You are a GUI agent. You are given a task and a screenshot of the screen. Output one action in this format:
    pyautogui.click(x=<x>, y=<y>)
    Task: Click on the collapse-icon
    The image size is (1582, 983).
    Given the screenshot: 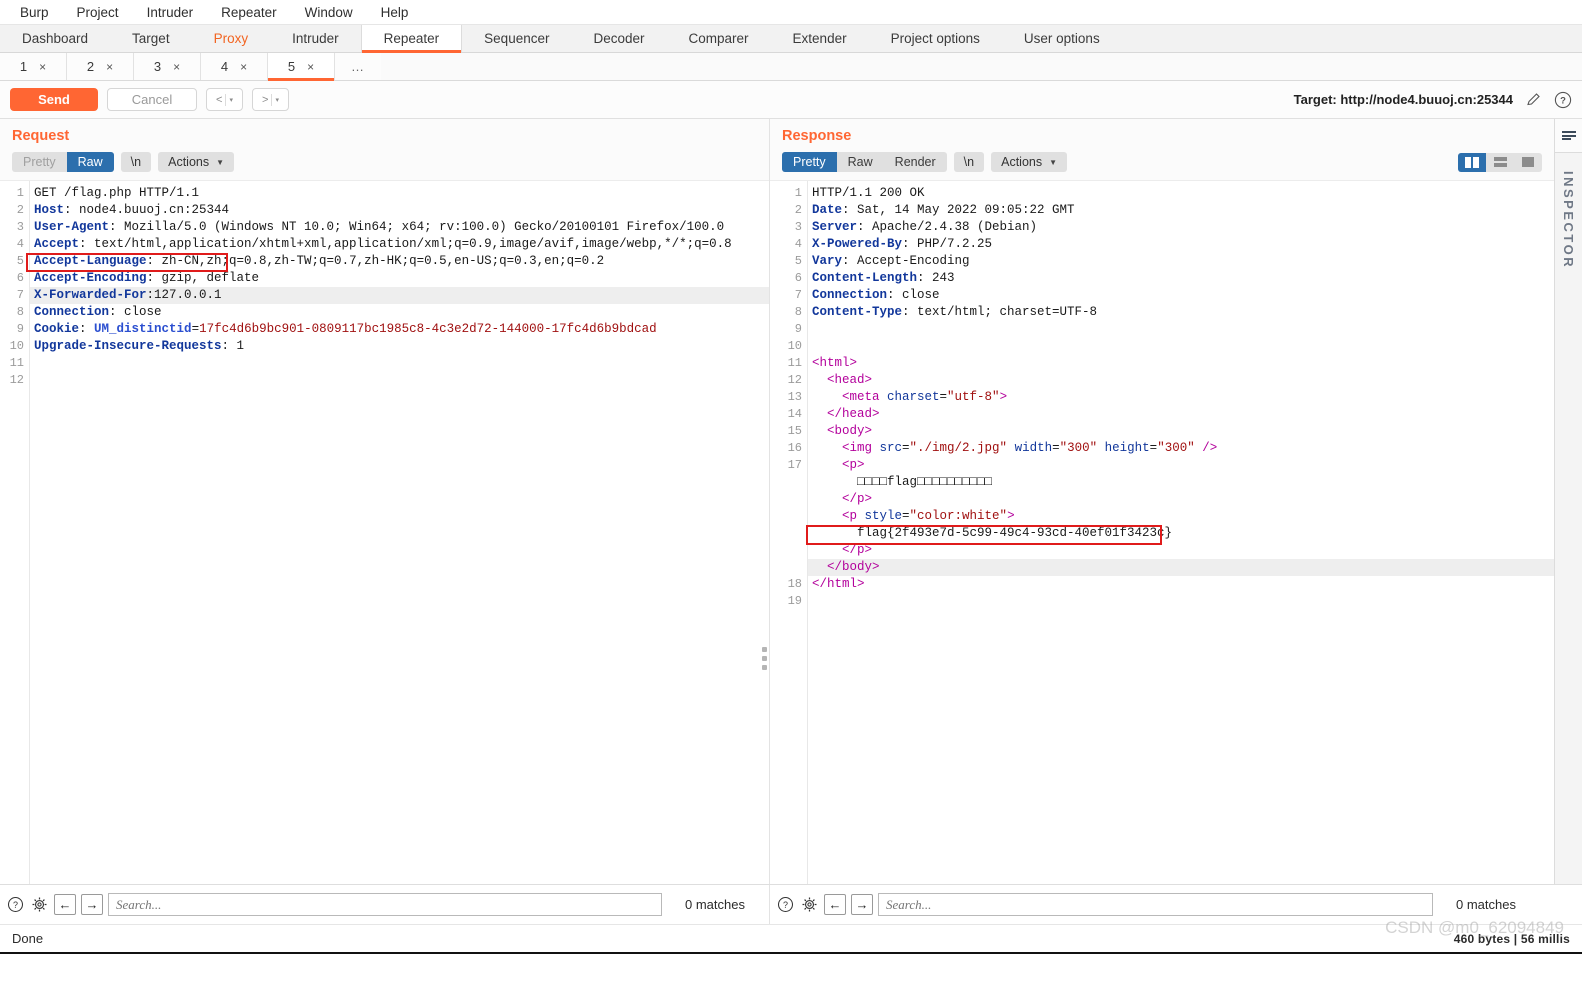 What is the action you would take?
    pyautogui.click(x=1568, y=136)
    